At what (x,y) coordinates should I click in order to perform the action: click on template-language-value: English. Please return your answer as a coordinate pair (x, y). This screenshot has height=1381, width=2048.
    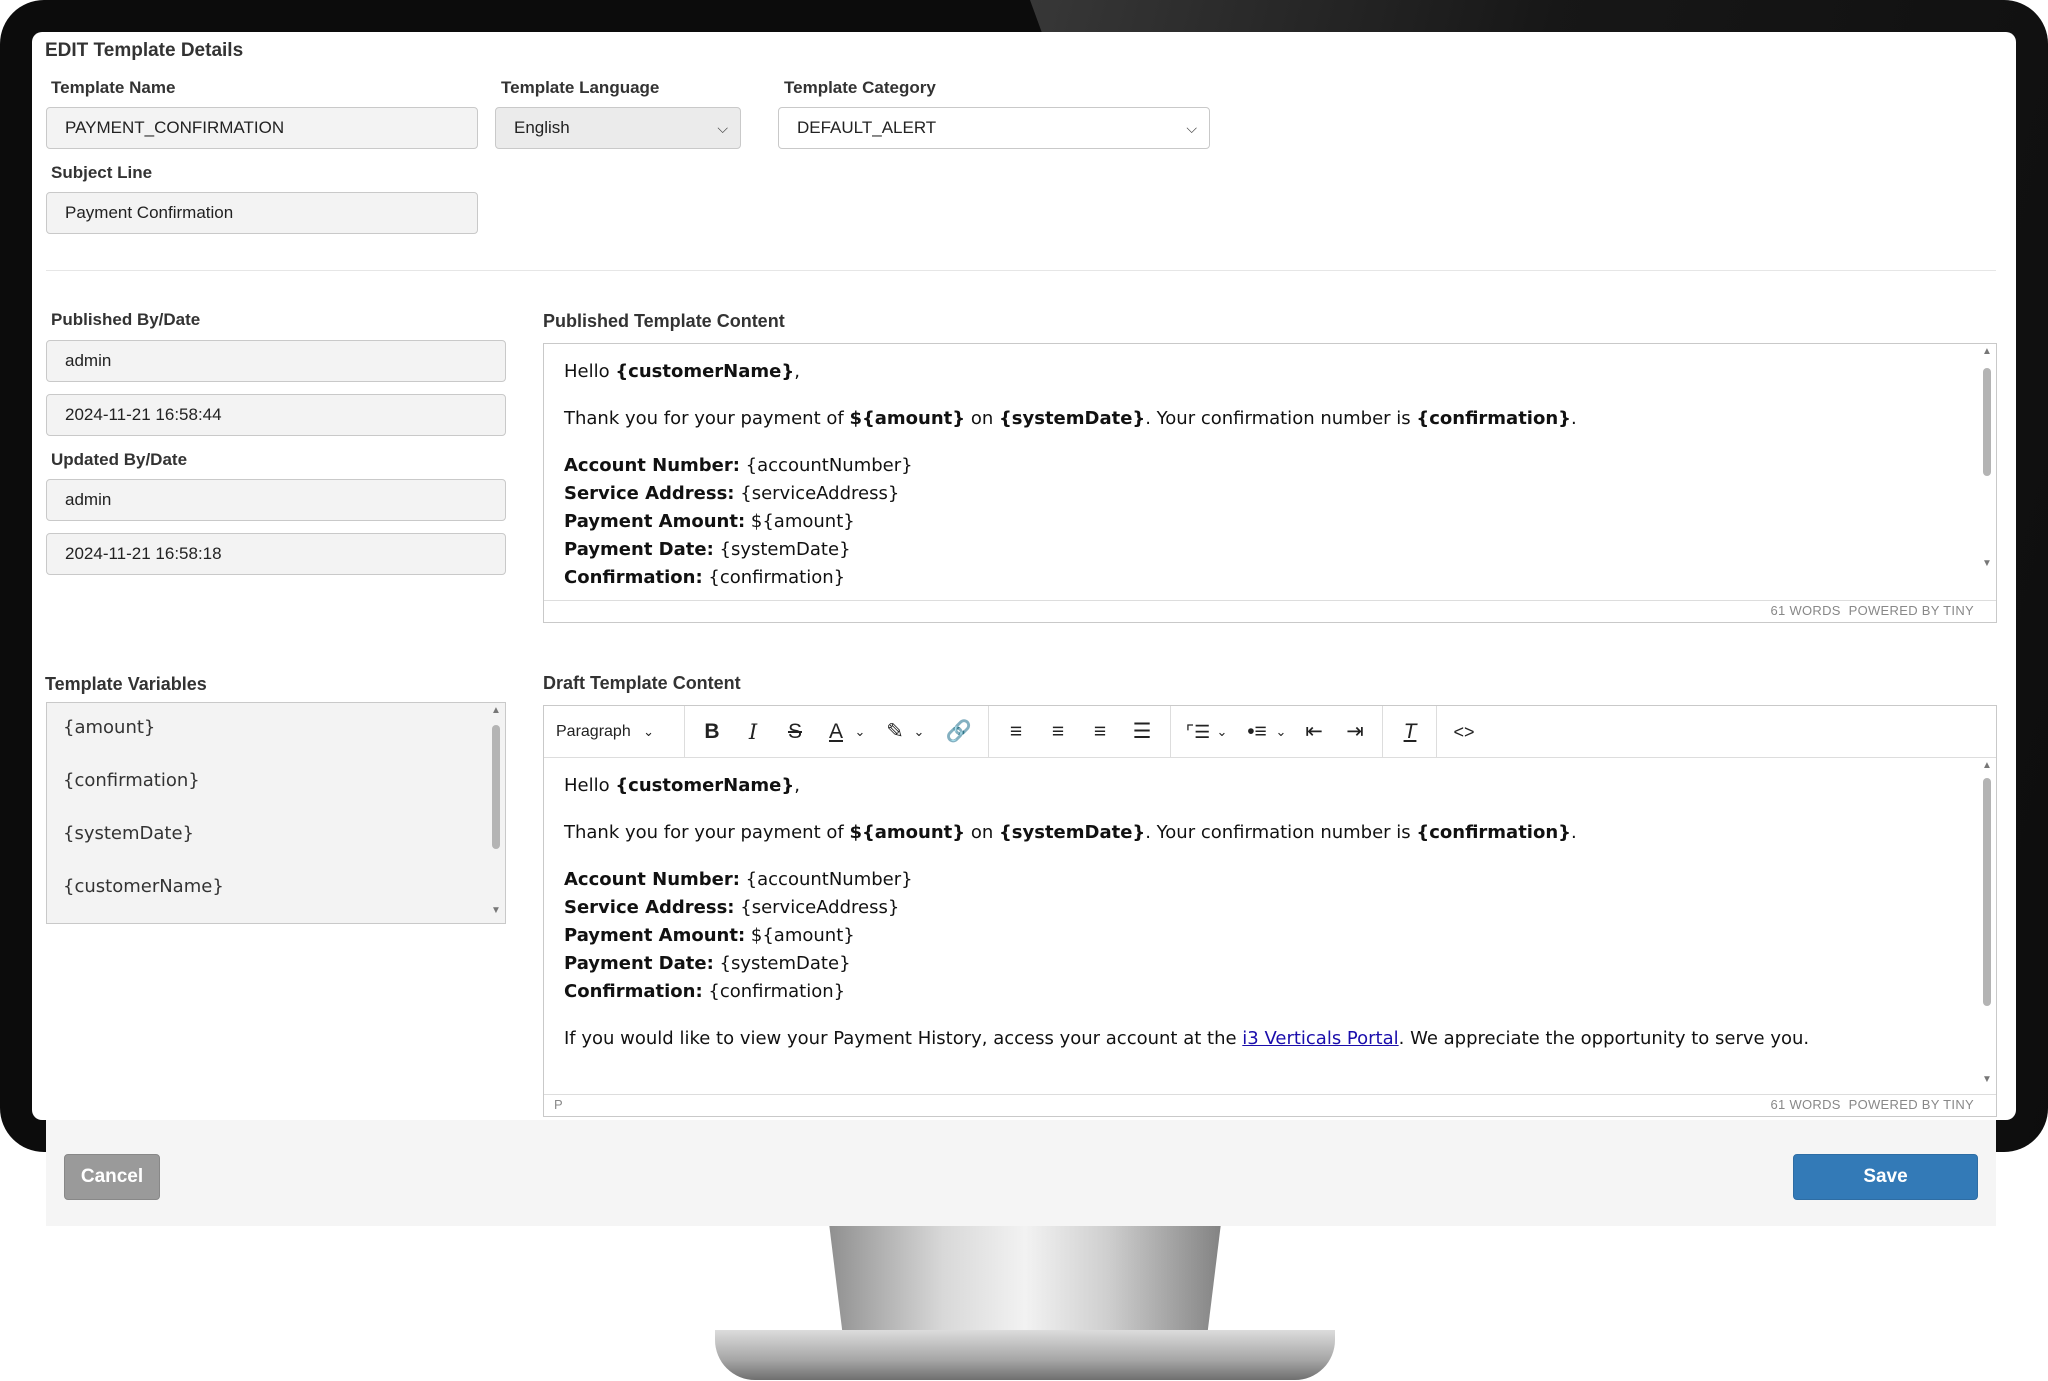
    Looking at the image, I should click on (542, 127).